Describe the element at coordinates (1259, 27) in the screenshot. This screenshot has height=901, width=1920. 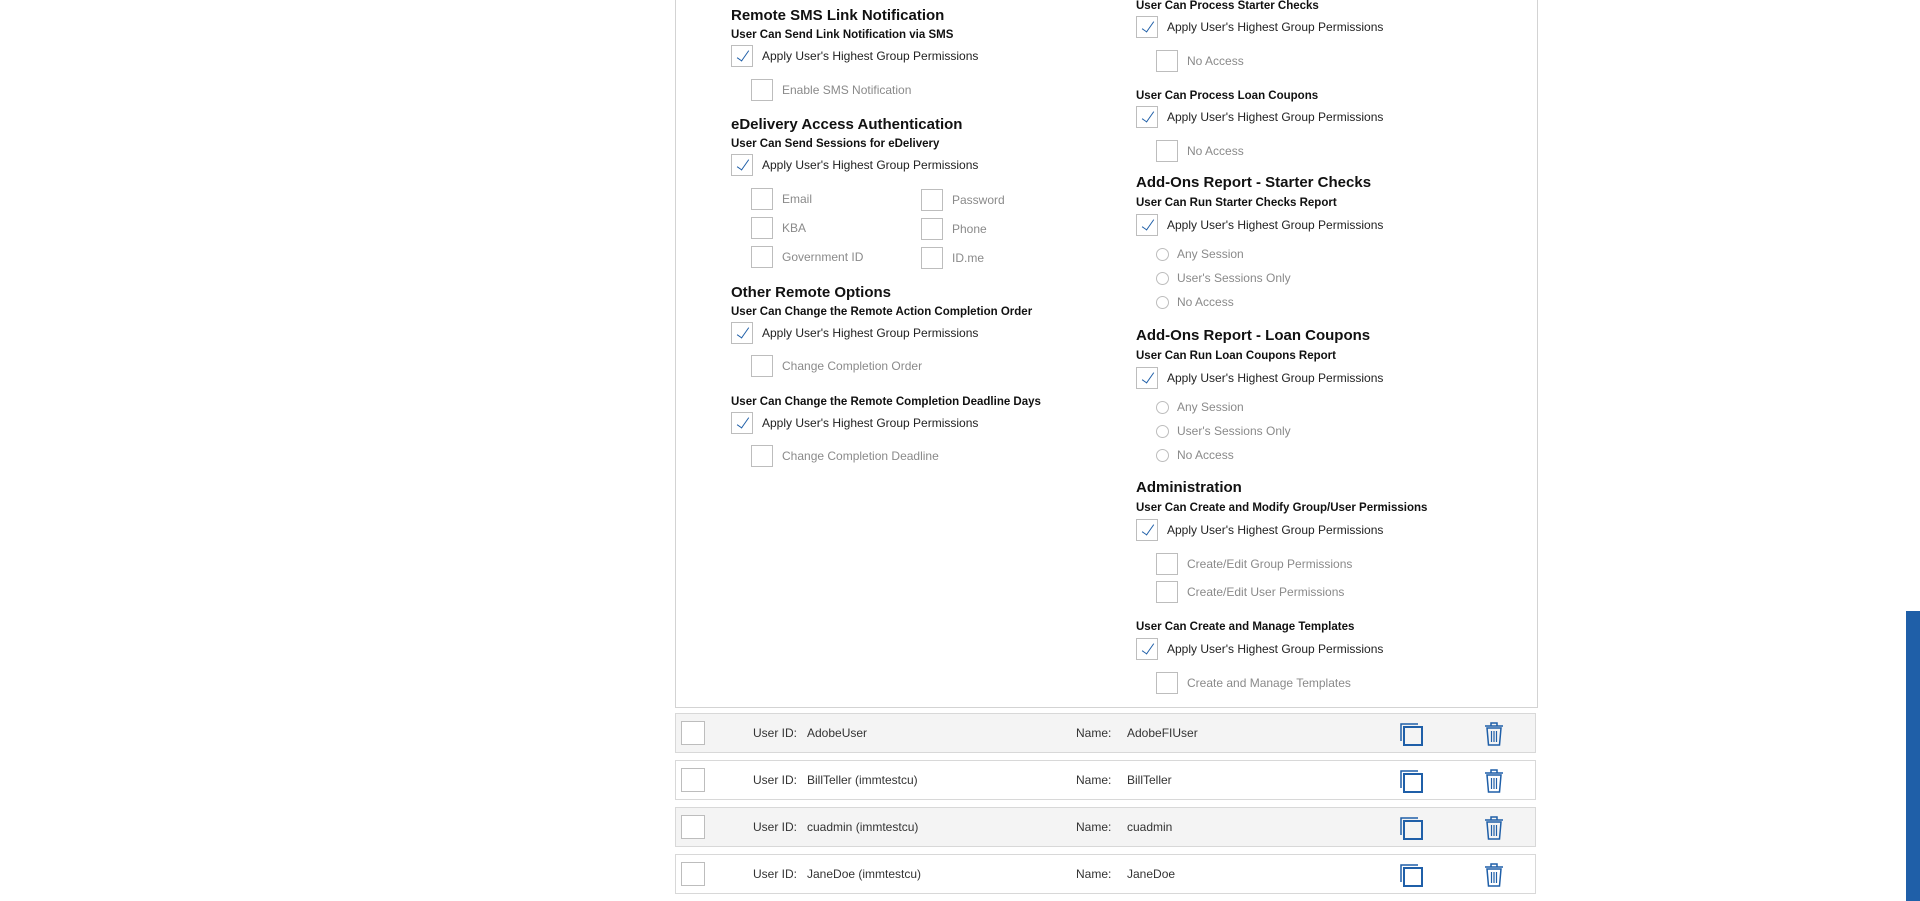
I see `apply-permissions-starter-checks: Apply User's Highest Group Permissions` at that location.